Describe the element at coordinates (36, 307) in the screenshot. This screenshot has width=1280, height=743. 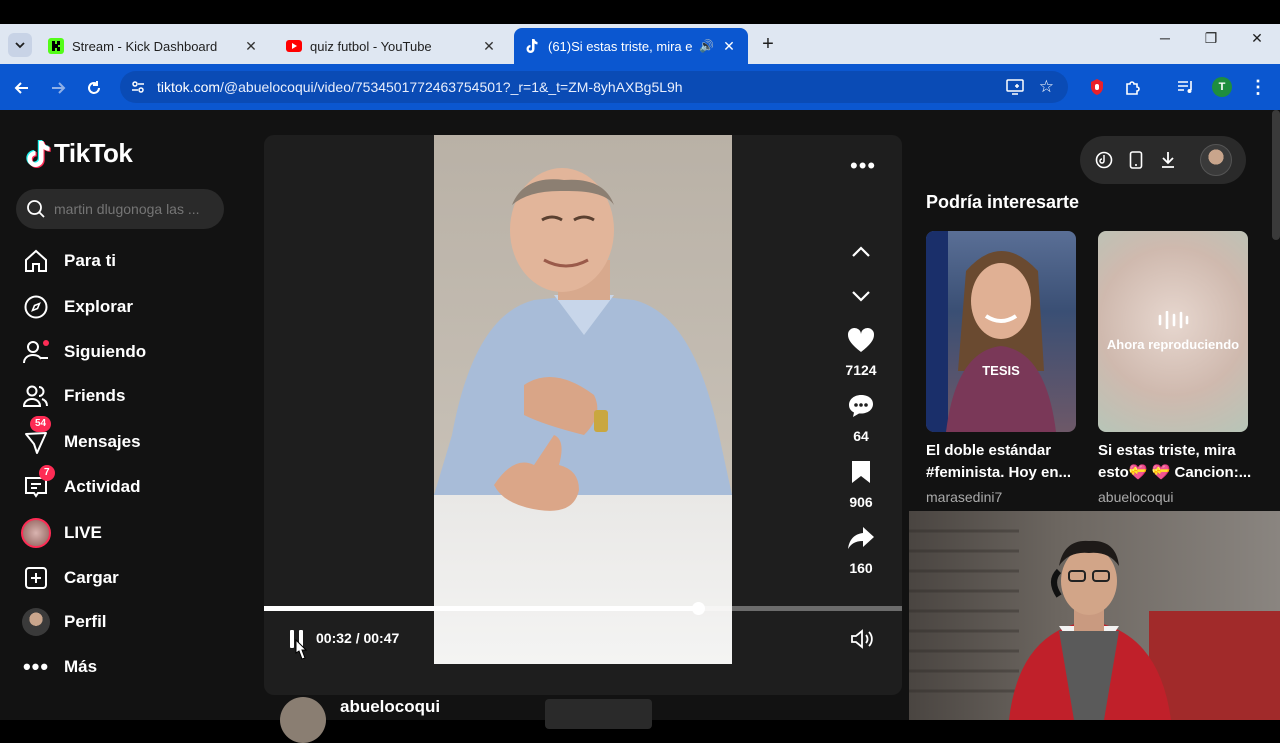
I see `compass-icon` at that location.